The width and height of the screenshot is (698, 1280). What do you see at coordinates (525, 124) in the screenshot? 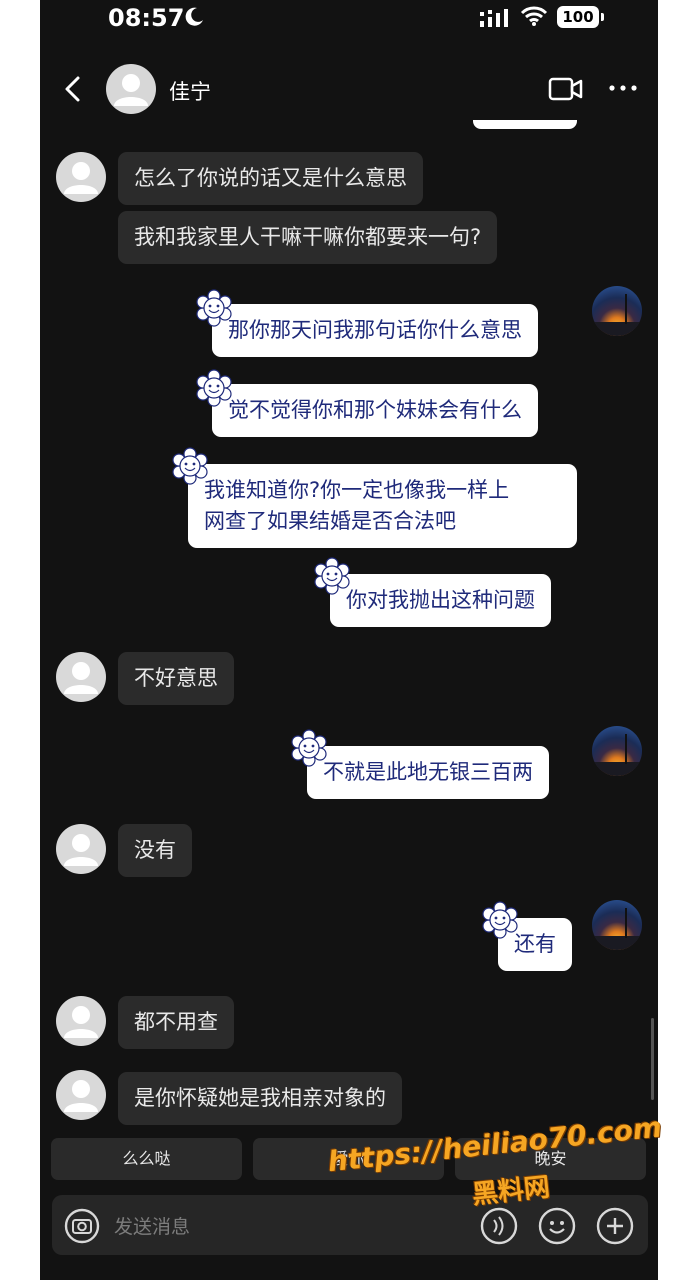
I see `previous-message-bubble` at bounding box center [525, 124].